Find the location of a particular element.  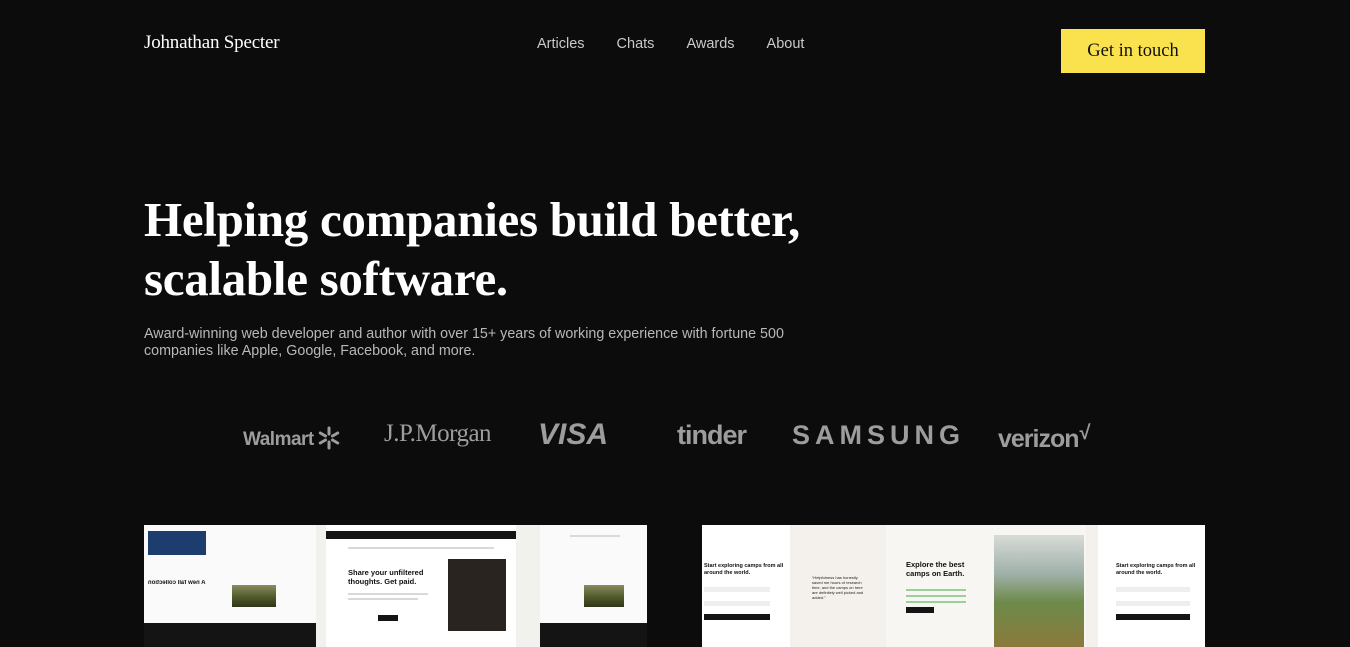

thumbnail-nav is located at coordinates (421, 548).